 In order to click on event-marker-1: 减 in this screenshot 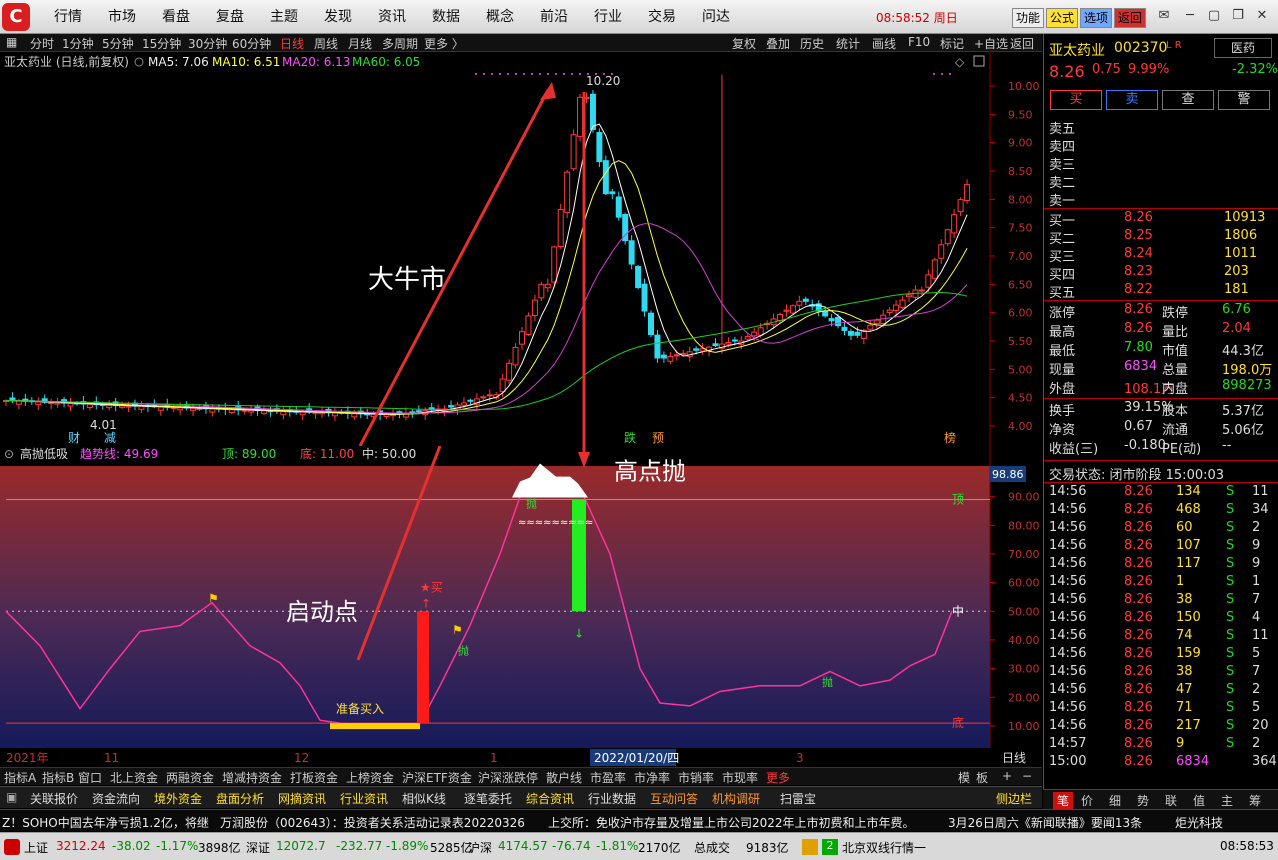, I will do `click(110, 438)`.